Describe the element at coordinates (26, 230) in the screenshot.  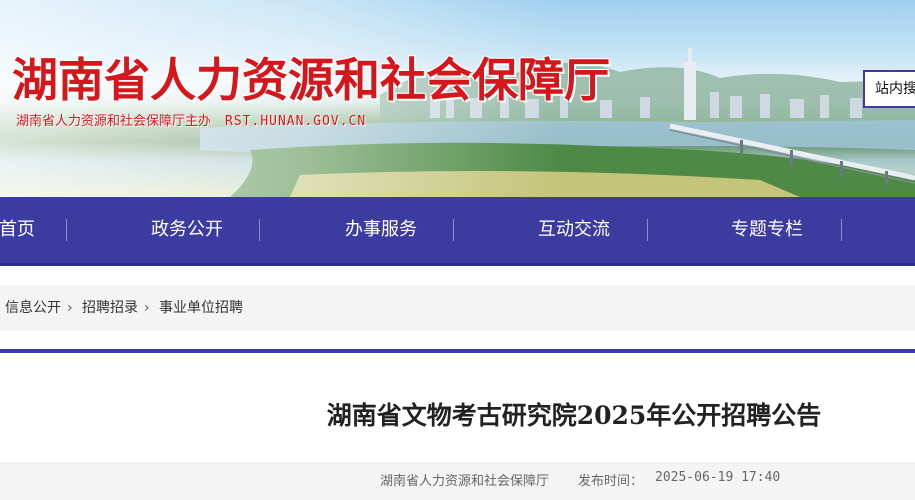
I see `nav-item-home: 首页` at that location.